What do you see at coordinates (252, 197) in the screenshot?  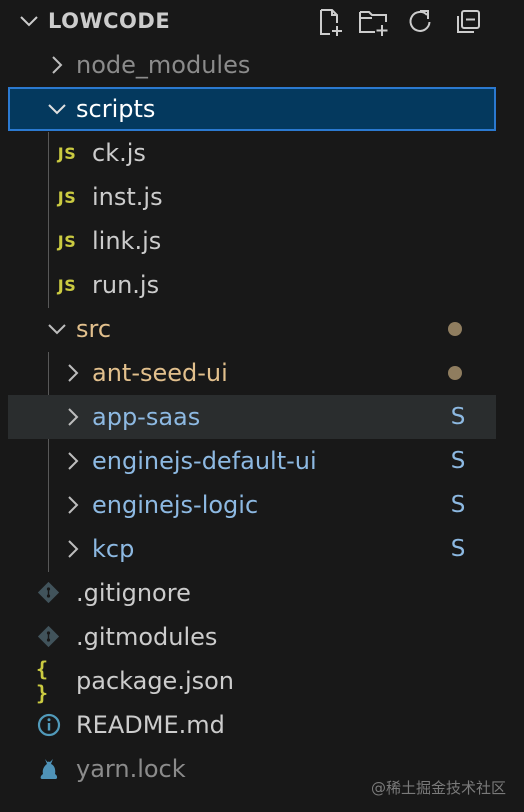 I see `tree-item-inst-js: JS inst.js` at bounding box center [252, 197].